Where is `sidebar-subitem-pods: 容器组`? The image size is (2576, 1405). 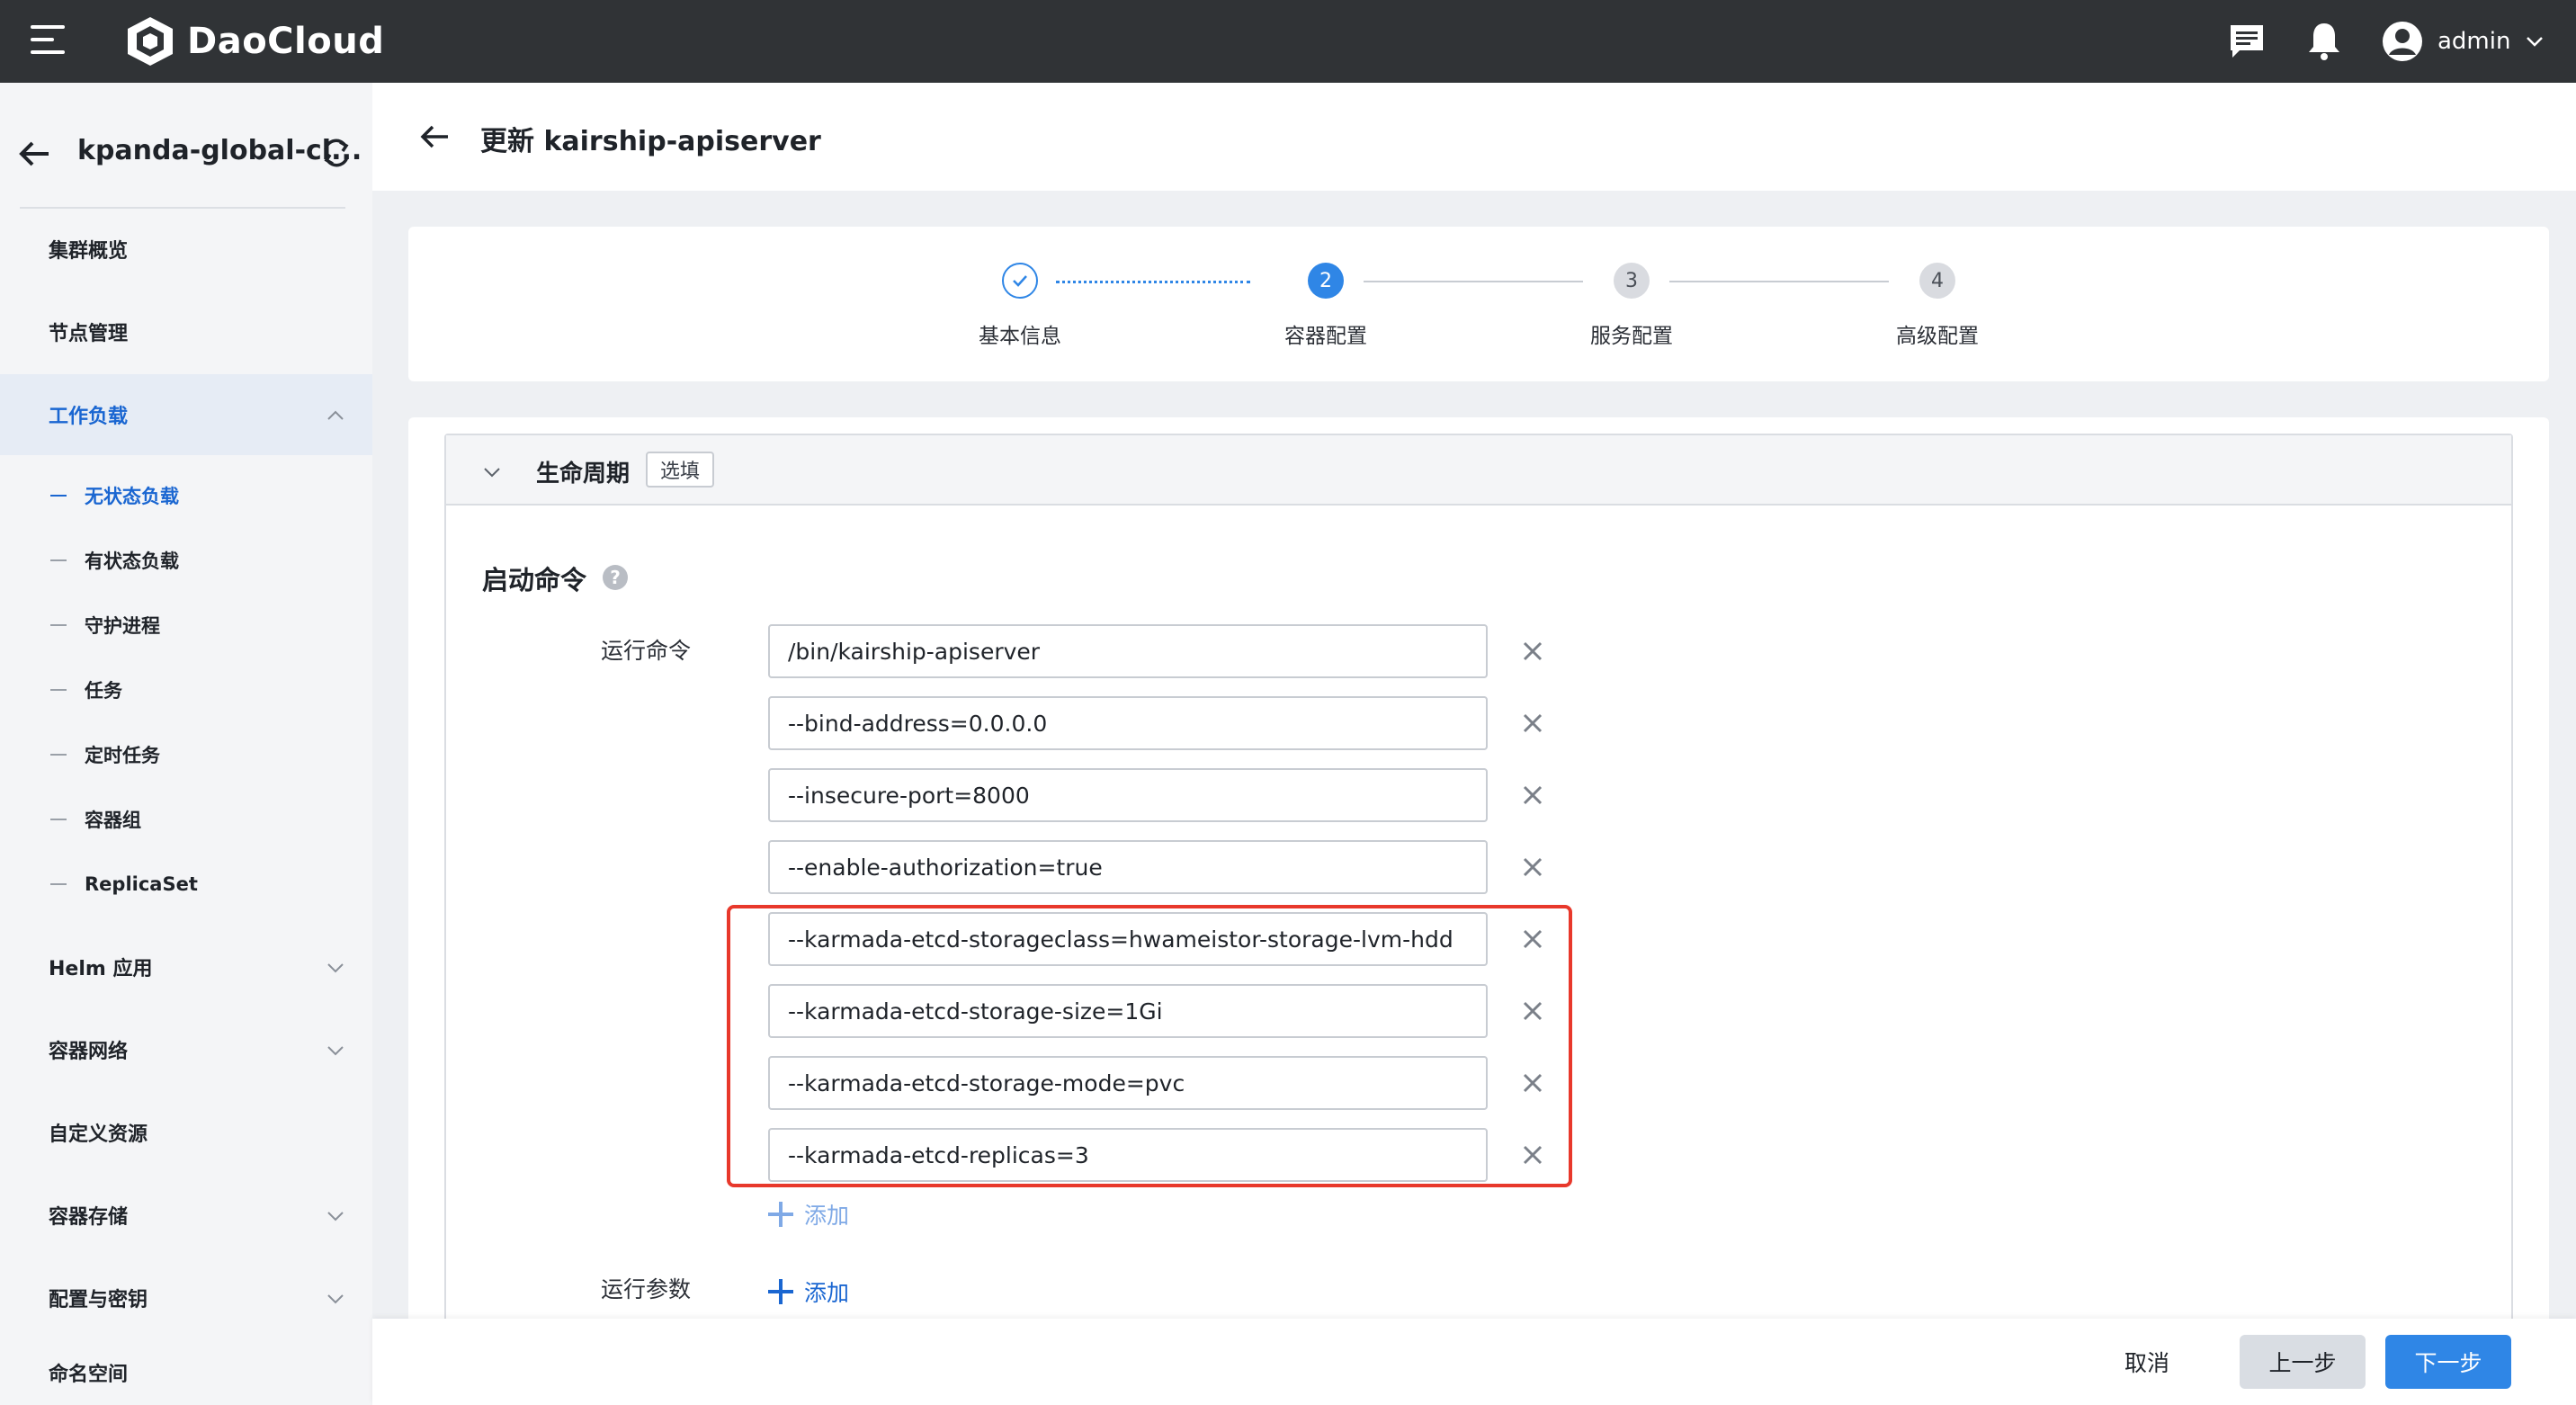
sidebar-subitem-pods: 容器组 is located at coordinates (186, 820).